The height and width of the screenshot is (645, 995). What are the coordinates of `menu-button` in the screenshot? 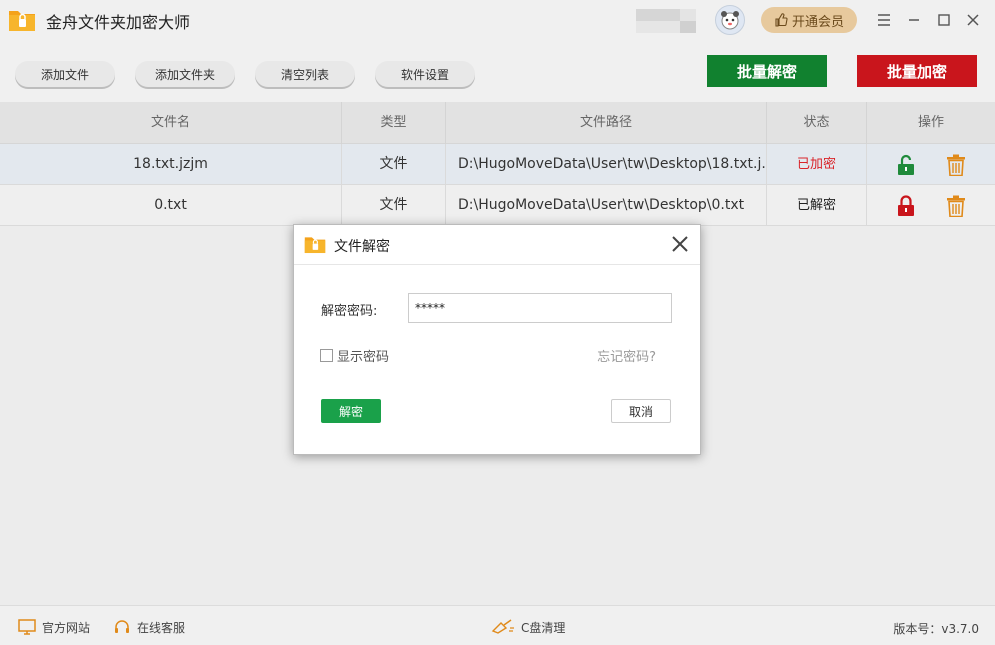 It's located at (884, 20).